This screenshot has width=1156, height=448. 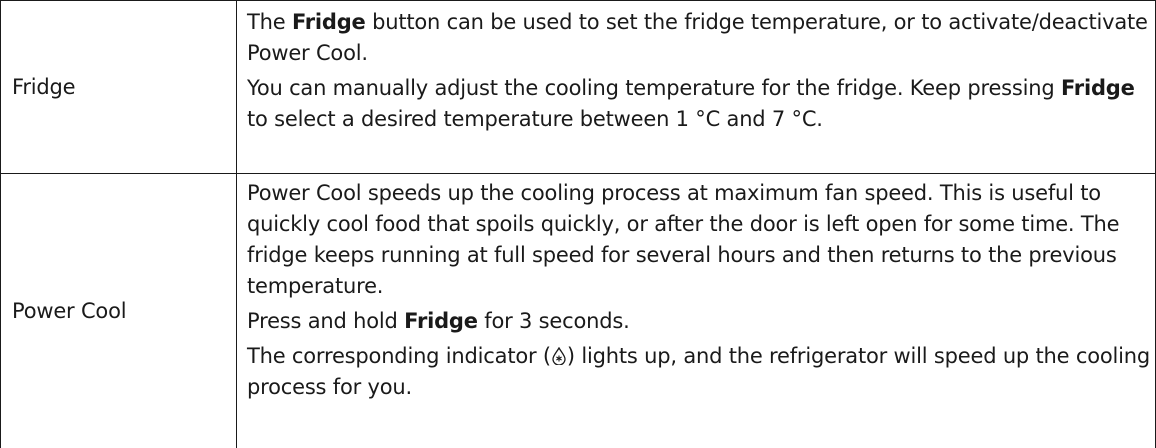 I want to click on text-span: The, so click(x=269, y=22).